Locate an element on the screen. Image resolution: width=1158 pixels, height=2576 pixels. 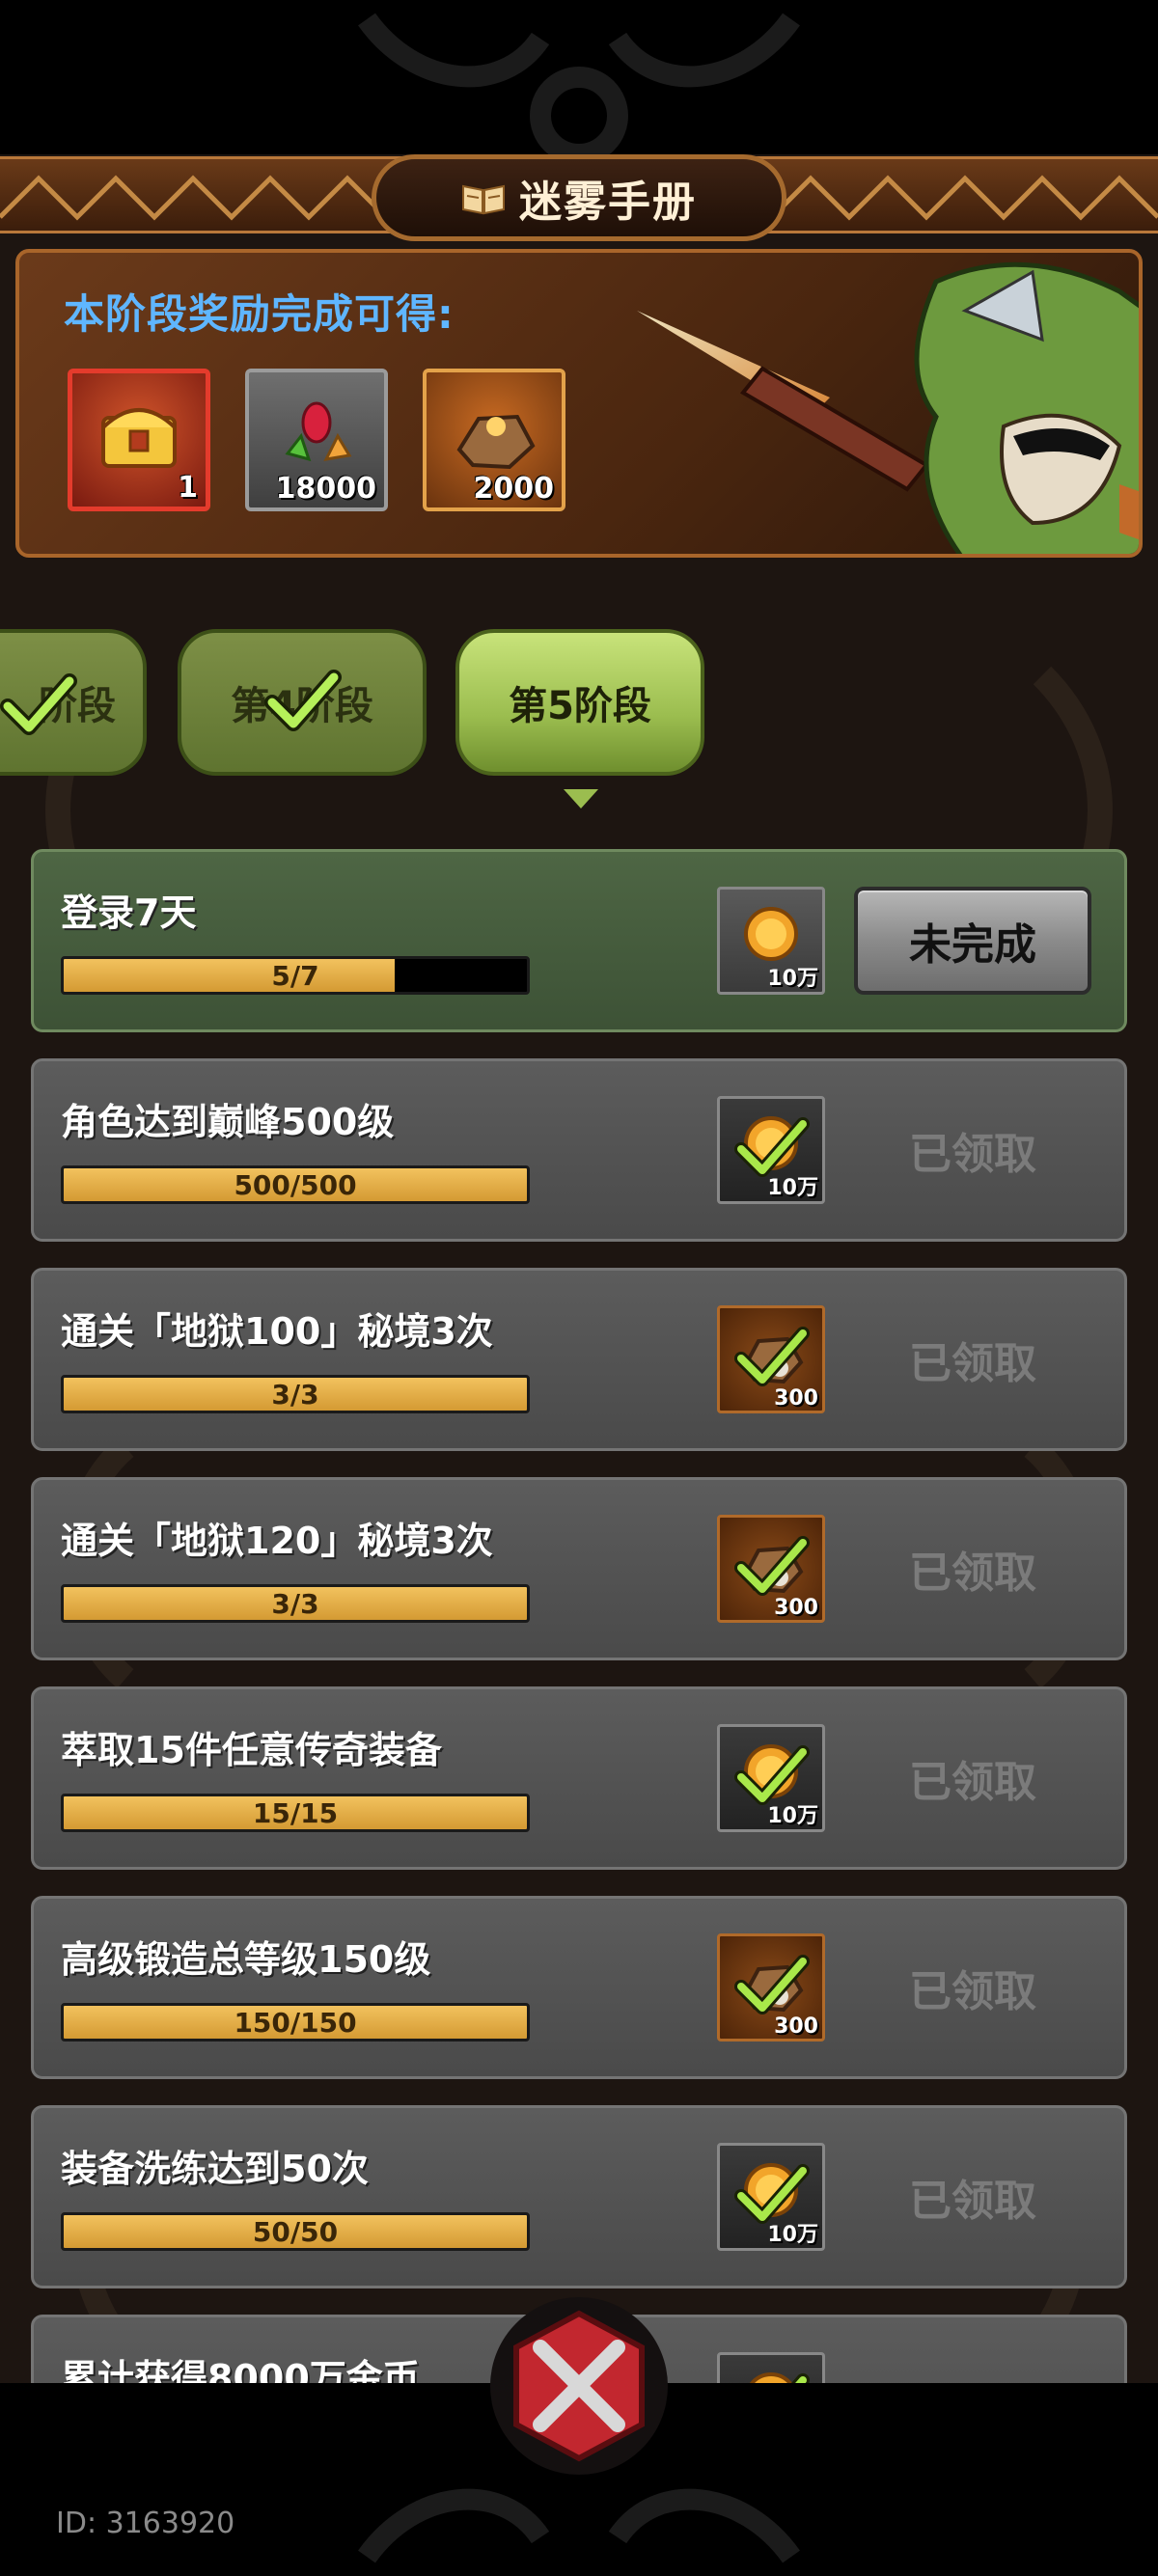
header-title-plate: 迷雾手册 is located at coordinates (579, 197).